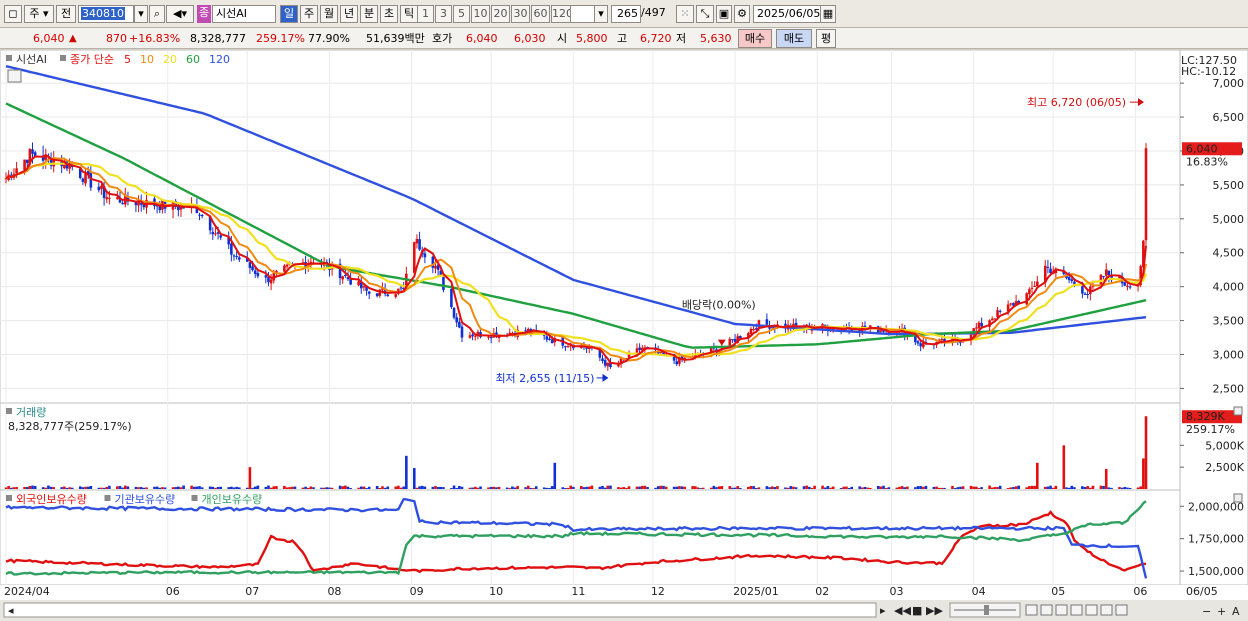 This screenshot has width=1248, height=621. I want to click on eval-button: 평, so click(826, 38).